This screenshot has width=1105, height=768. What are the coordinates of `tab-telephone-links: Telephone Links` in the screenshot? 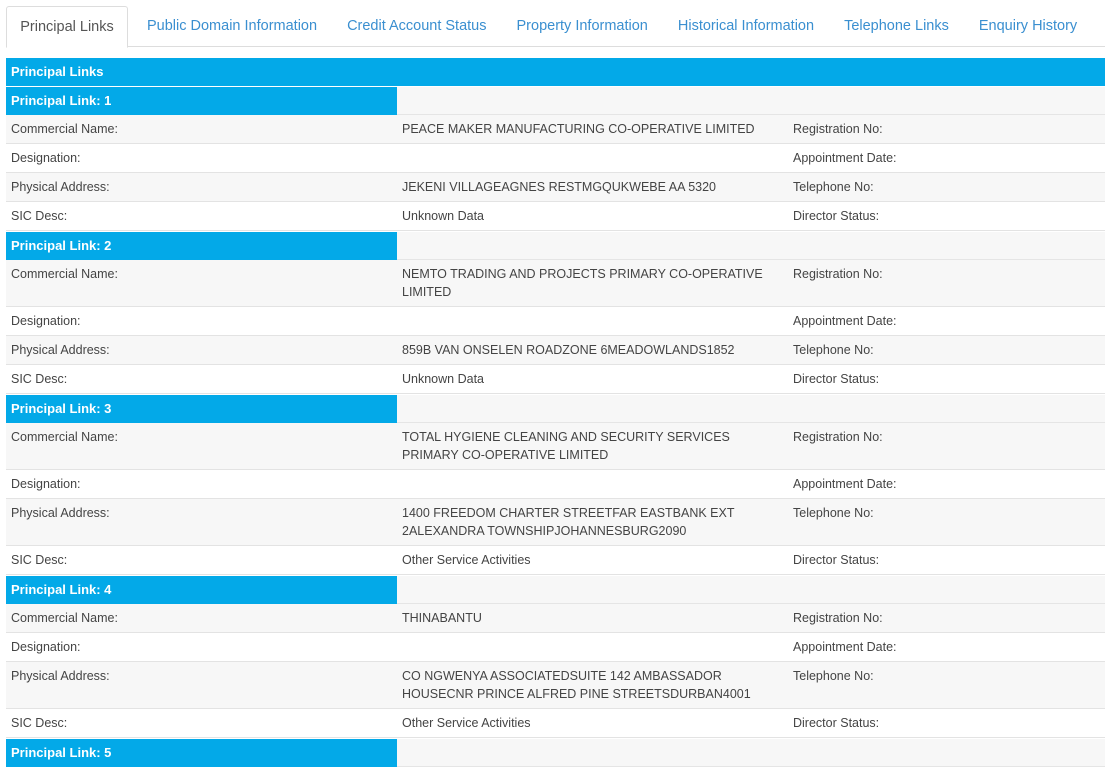 It's located at (896, 26).